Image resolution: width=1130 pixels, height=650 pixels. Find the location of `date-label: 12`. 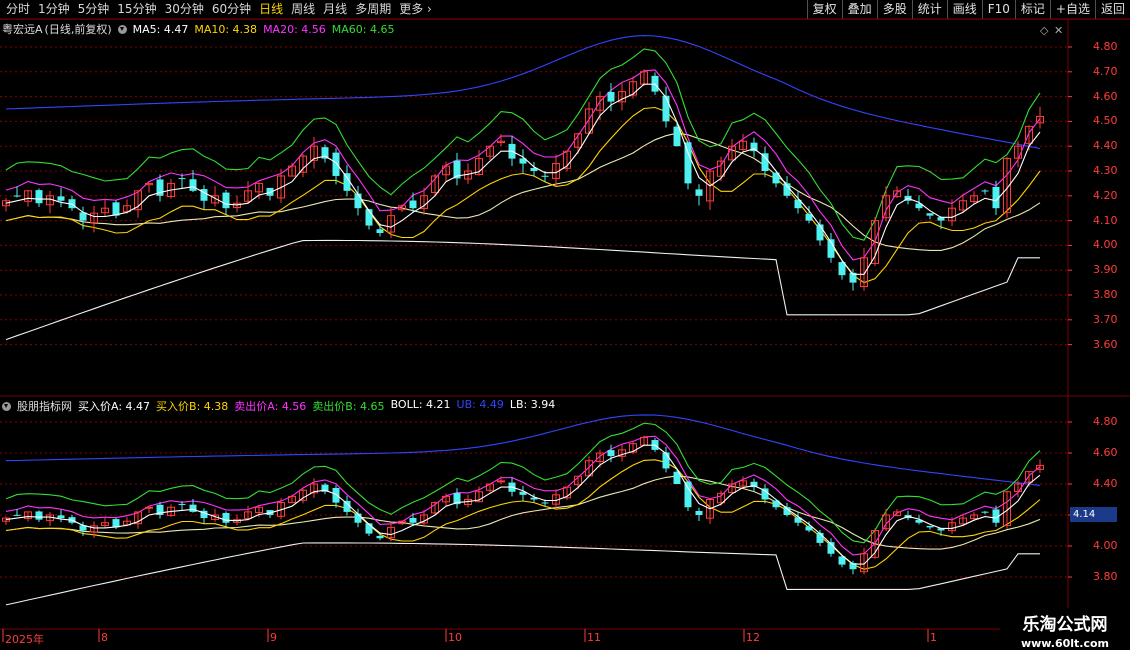

date-label: 12 is located at coordinates (753, 637).